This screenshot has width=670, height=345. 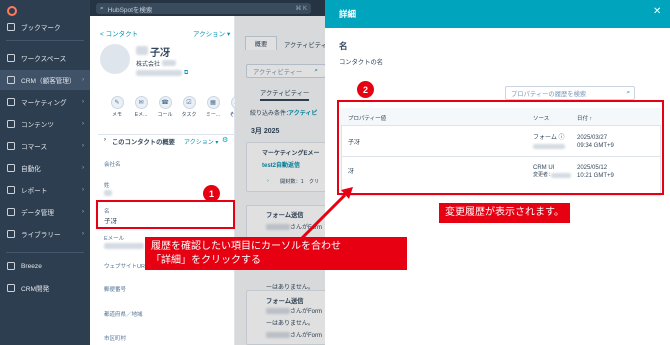 I want to click on callout-instruction: 履歴を確認したい項目にカーソルを合わせ 「詳細」をクリックする, so click(x=276, y=253).